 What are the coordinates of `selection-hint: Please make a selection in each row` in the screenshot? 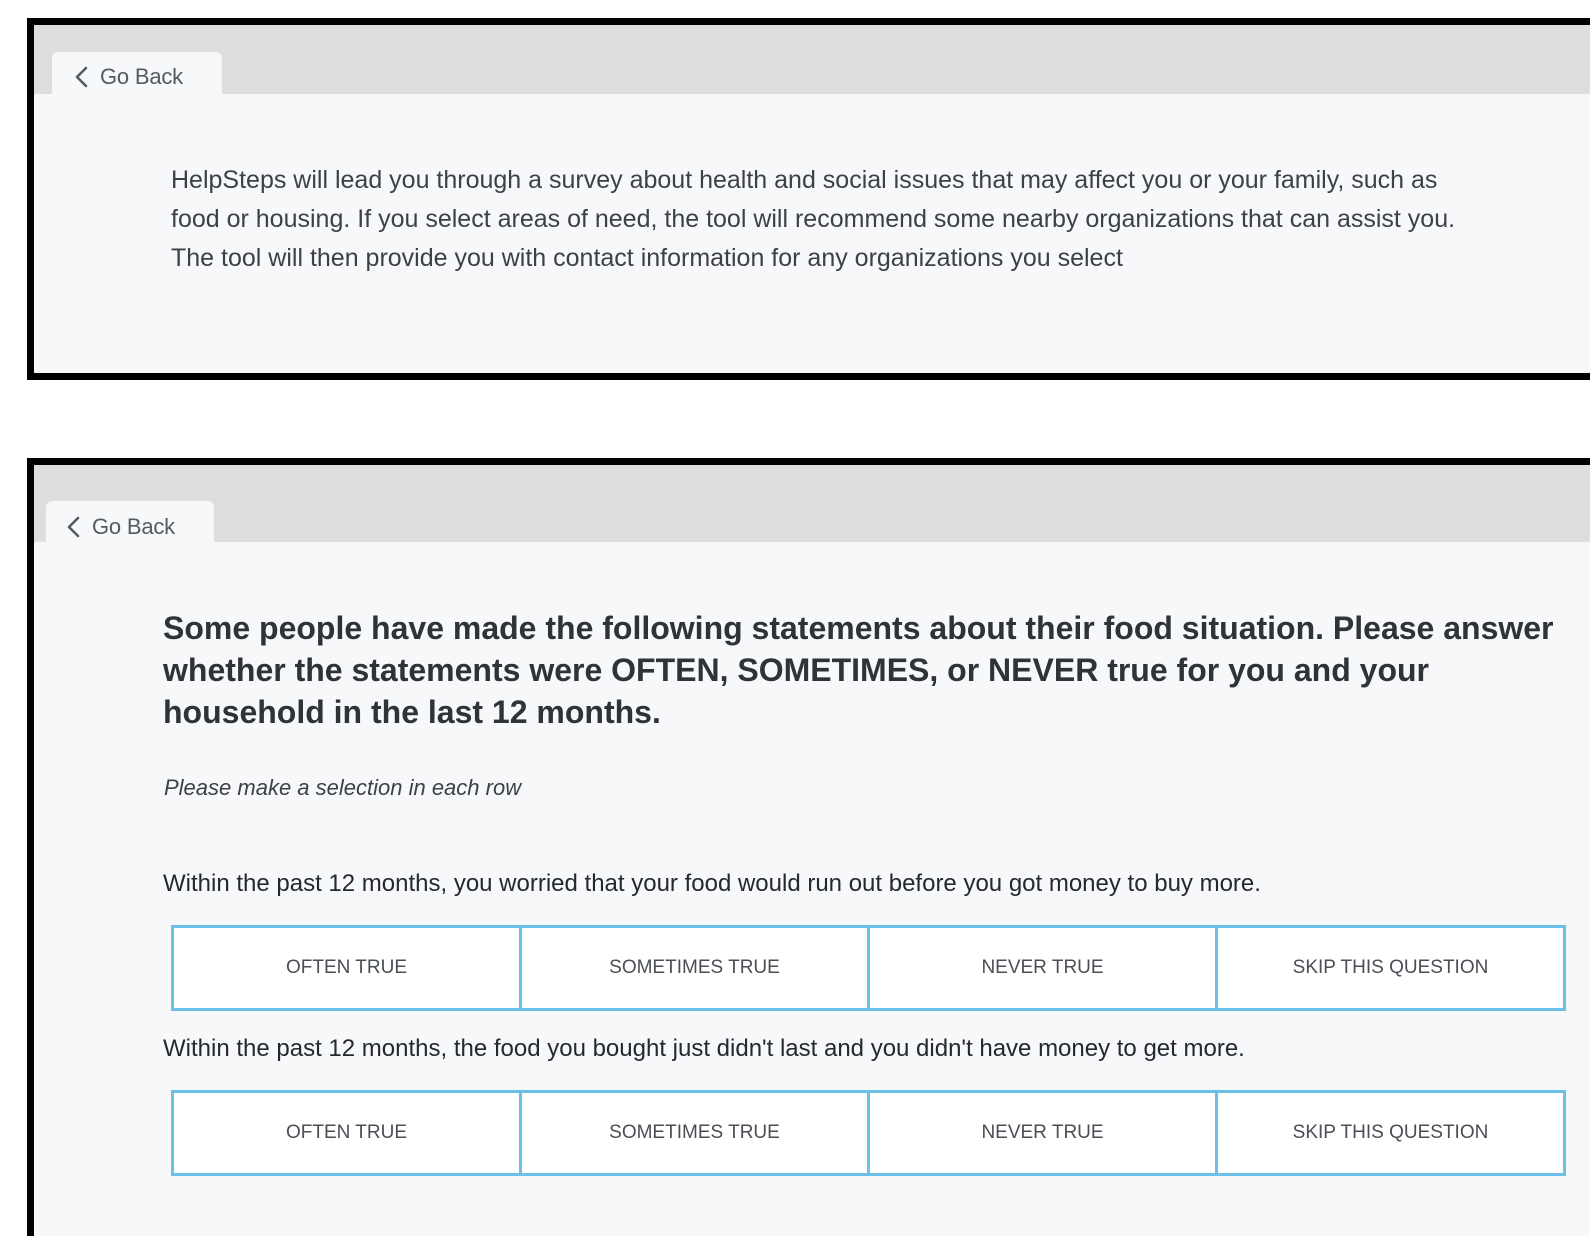 It's located at (343, 787).